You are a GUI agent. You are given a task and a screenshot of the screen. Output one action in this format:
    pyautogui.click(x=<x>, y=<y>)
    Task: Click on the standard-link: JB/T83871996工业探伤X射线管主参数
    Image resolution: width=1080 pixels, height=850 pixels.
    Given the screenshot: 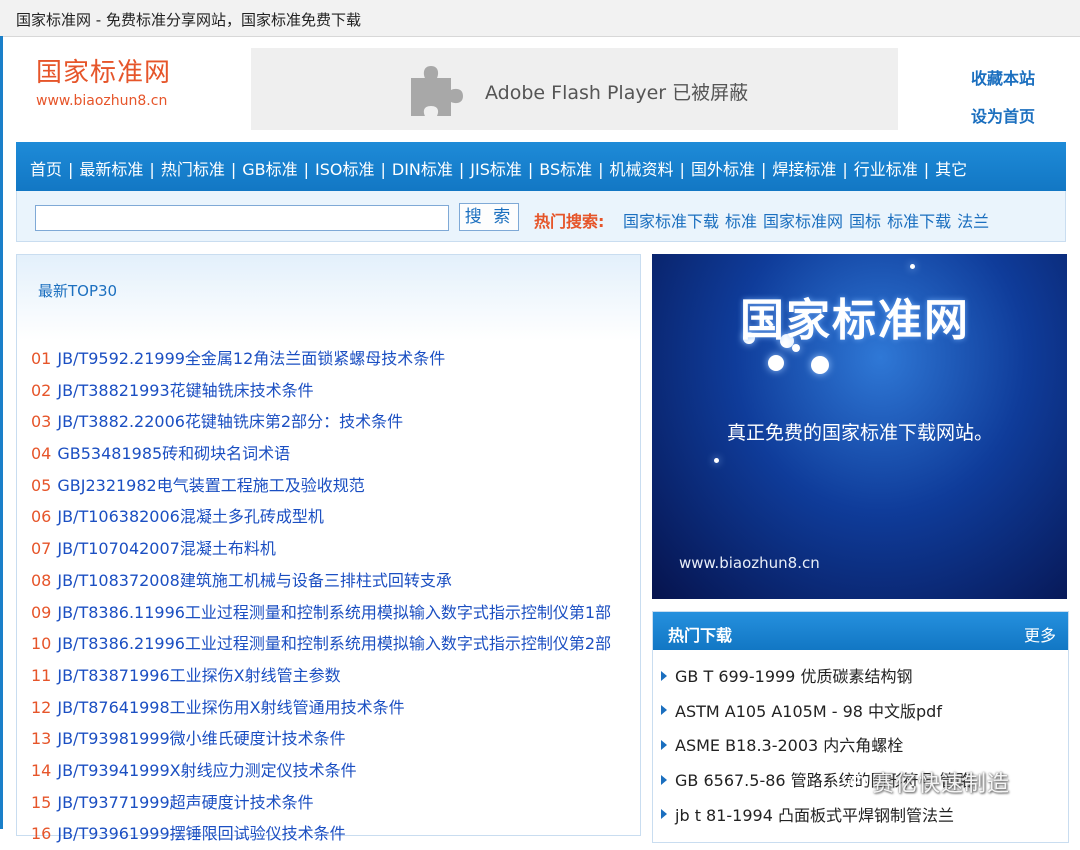 What is the action you would take?
    pyautogui.click(x=198, y=675)
    